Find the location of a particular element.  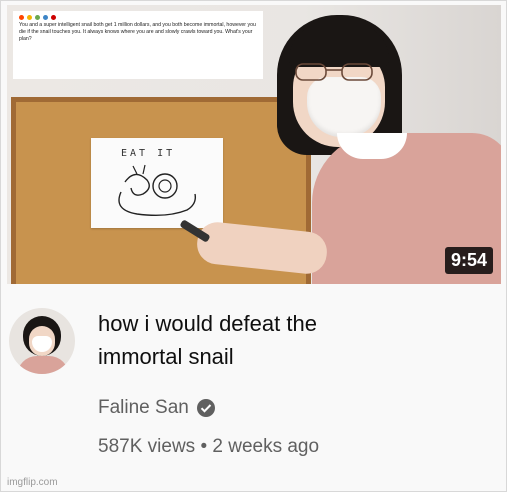

imgflip-watermark: imgflip.com is located at coordinates (32, 482).